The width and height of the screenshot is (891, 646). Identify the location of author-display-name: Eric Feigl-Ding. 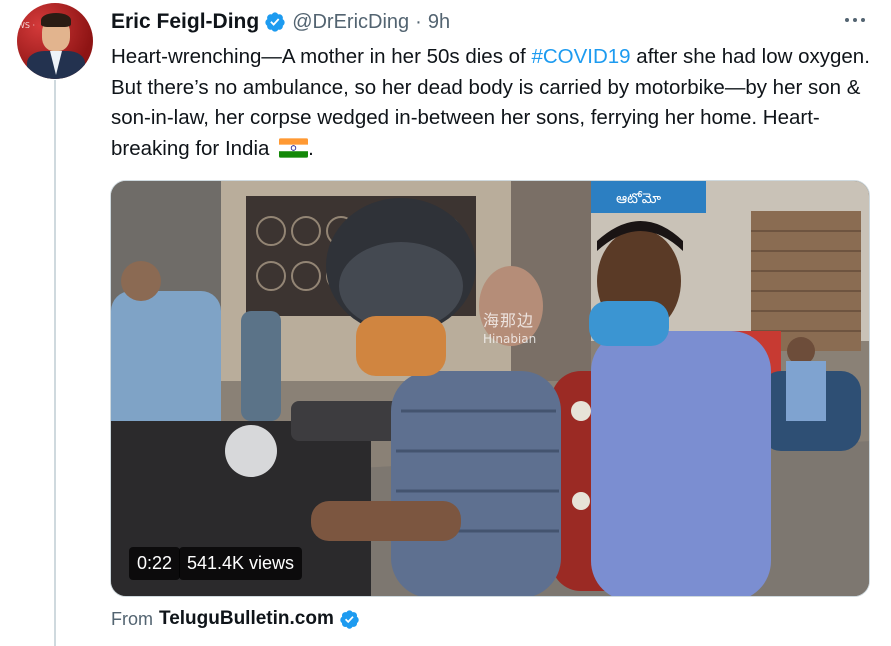
(185, 22).